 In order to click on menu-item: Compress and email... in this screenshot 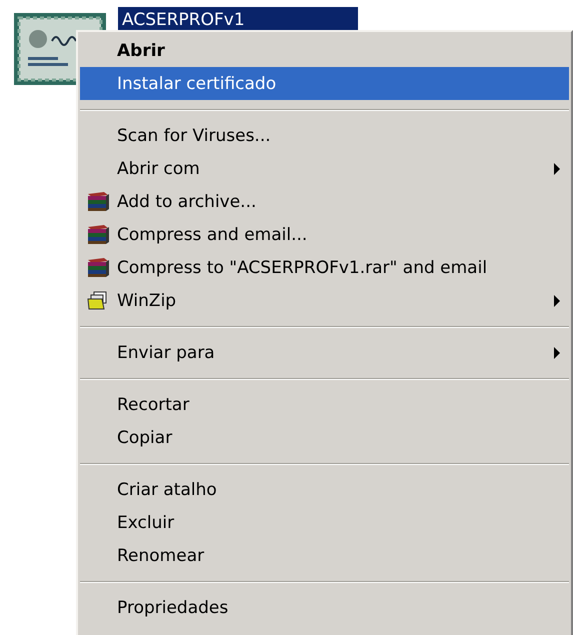, I will do `click(324, 234)`.